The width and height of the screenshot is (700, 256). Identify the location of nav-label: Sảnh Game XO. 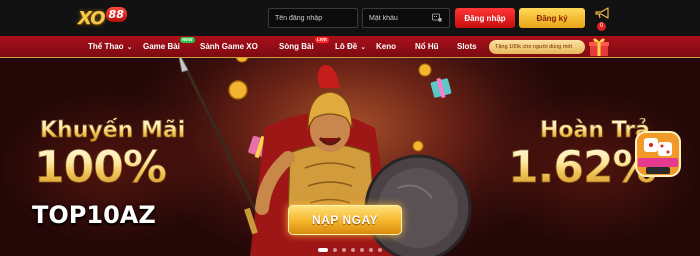
(229, 46).